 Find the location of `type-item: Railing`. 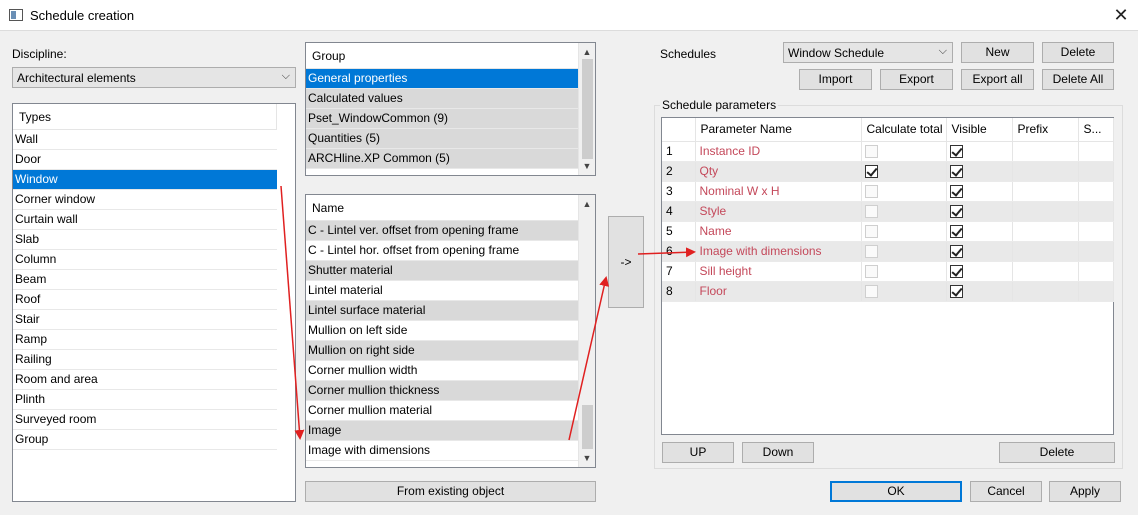

type-item: Railing is located at coordinates (145, 360).